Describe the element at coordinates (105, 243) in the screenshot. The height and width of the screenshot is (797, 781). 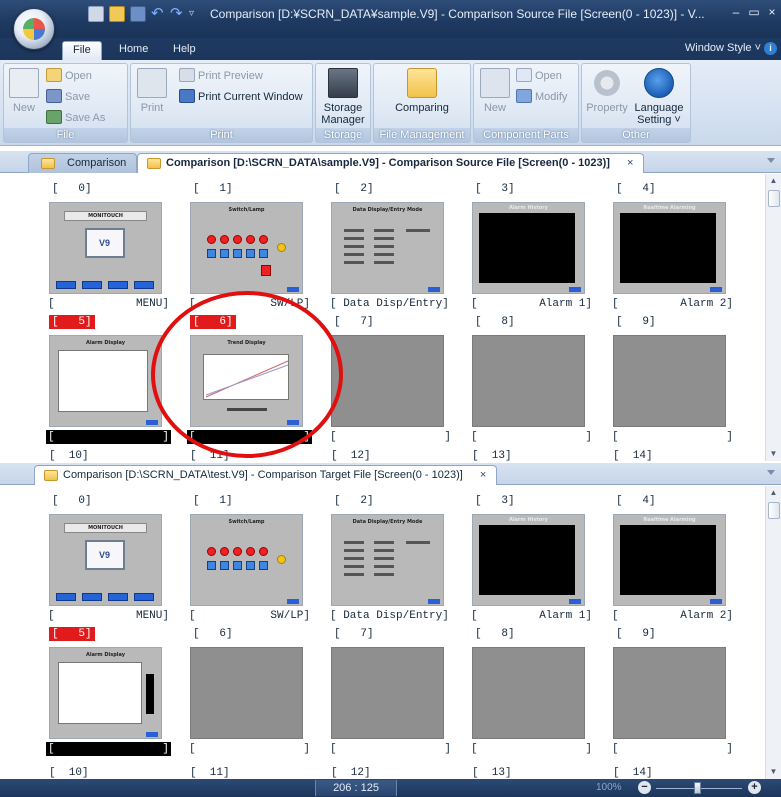
I see `v9-image` at that location.